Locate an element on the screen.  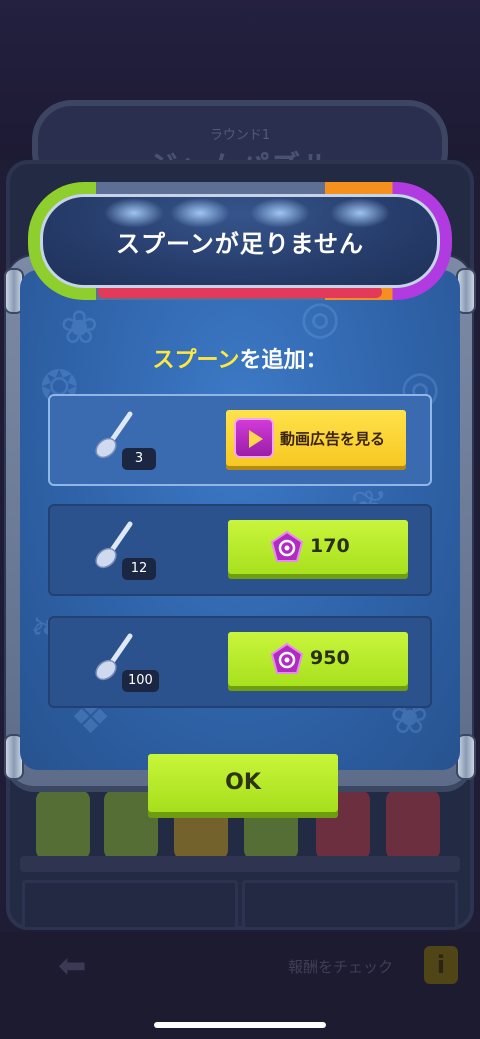
dialog-title: スプーンが足りません is located at coordinates (240, 244).